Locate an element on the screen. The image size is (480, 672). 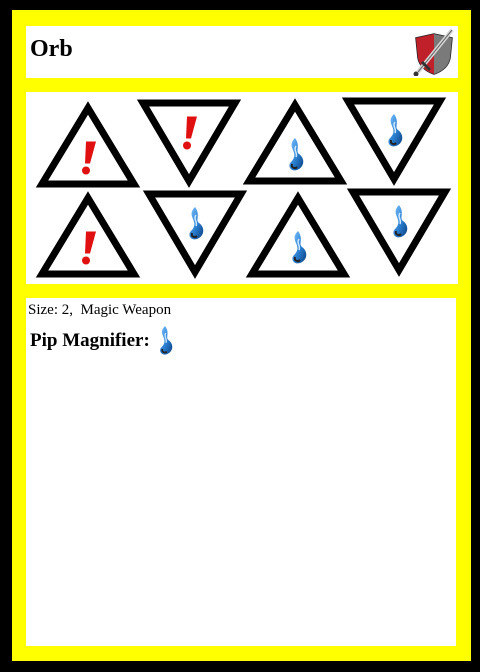
ability-line: Pip Magnifier: is located at coordinates (103, 341).